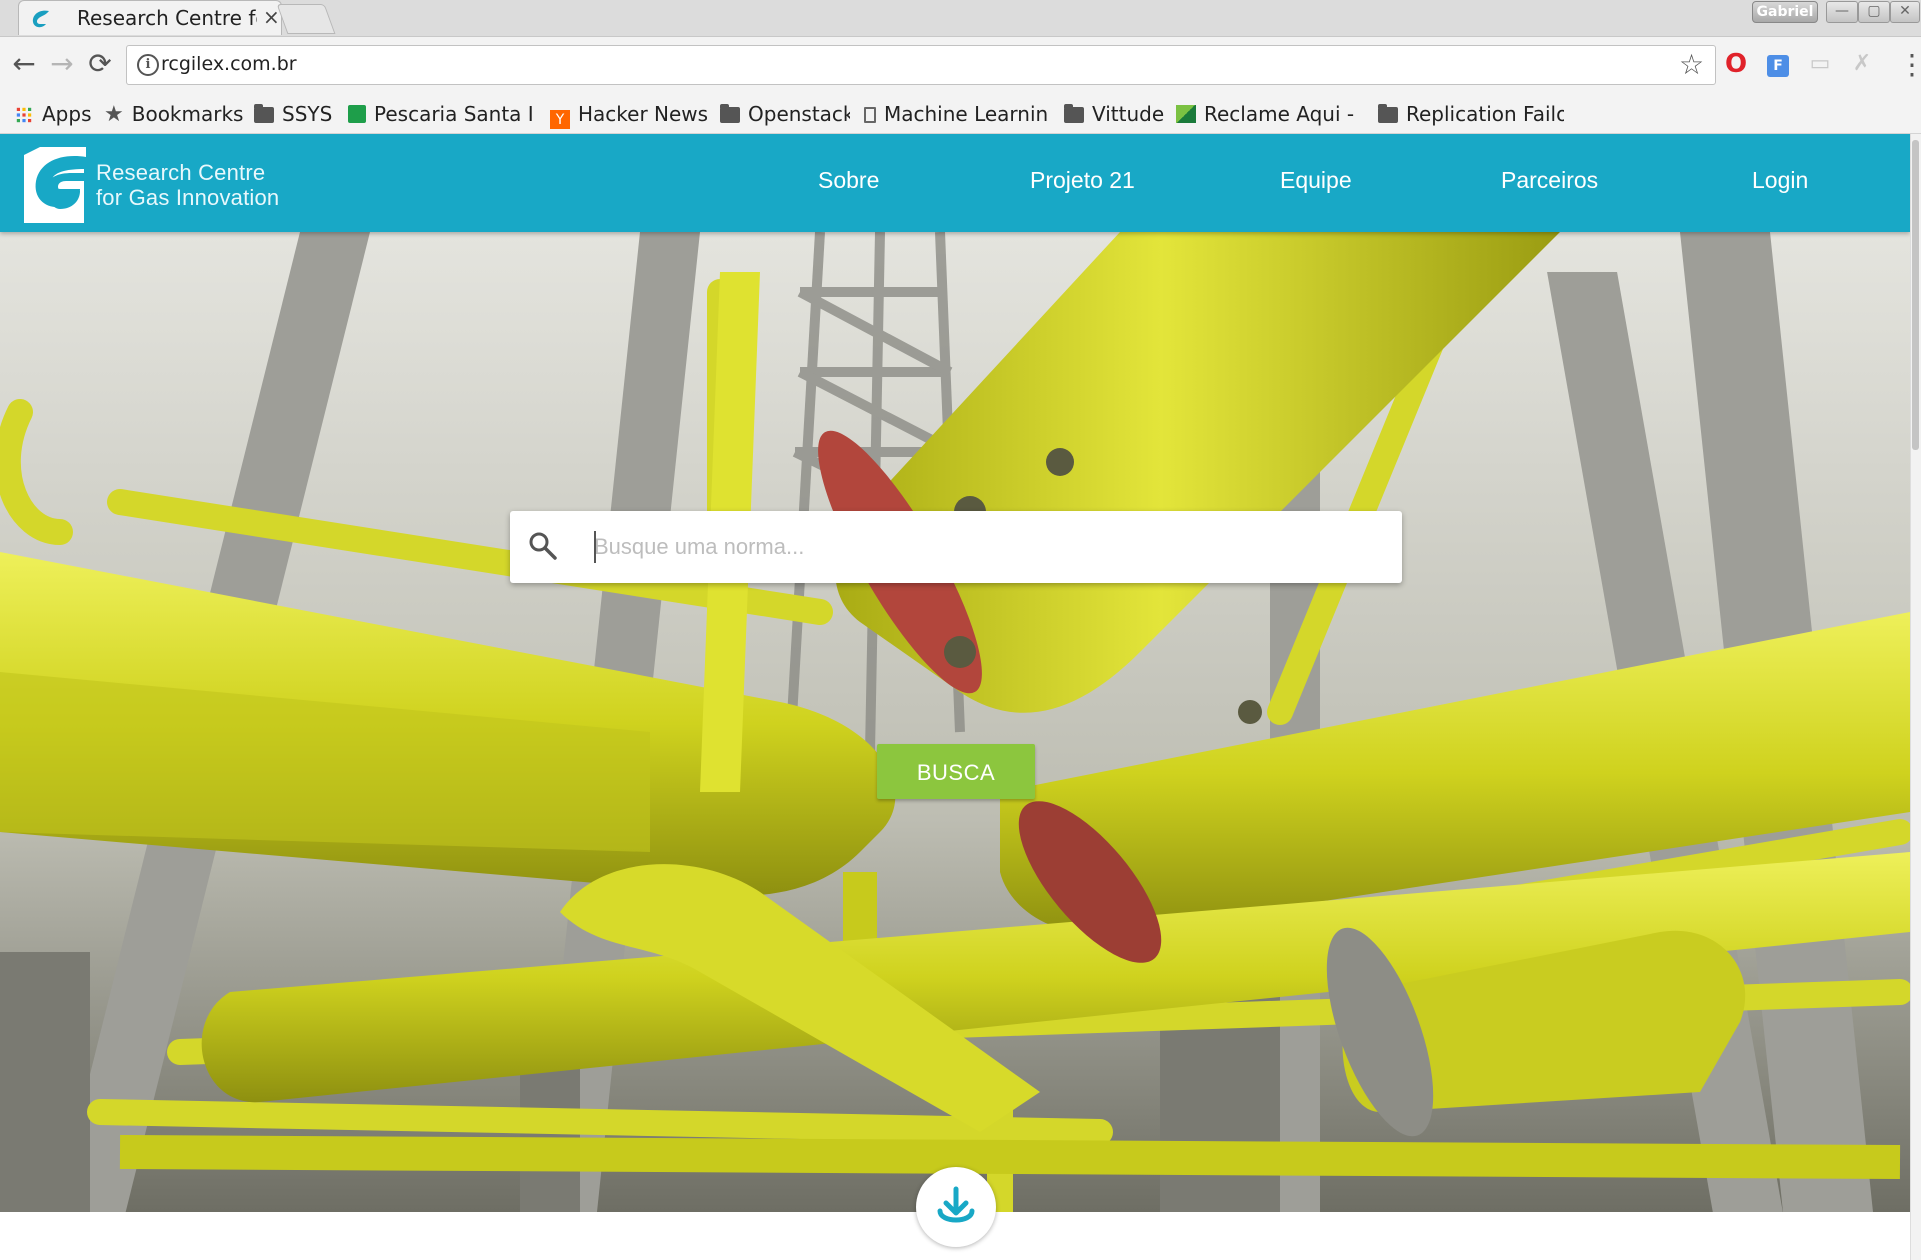  I want to click on address-bar: i rcgilex.com.br ☆, so click(921, 65).